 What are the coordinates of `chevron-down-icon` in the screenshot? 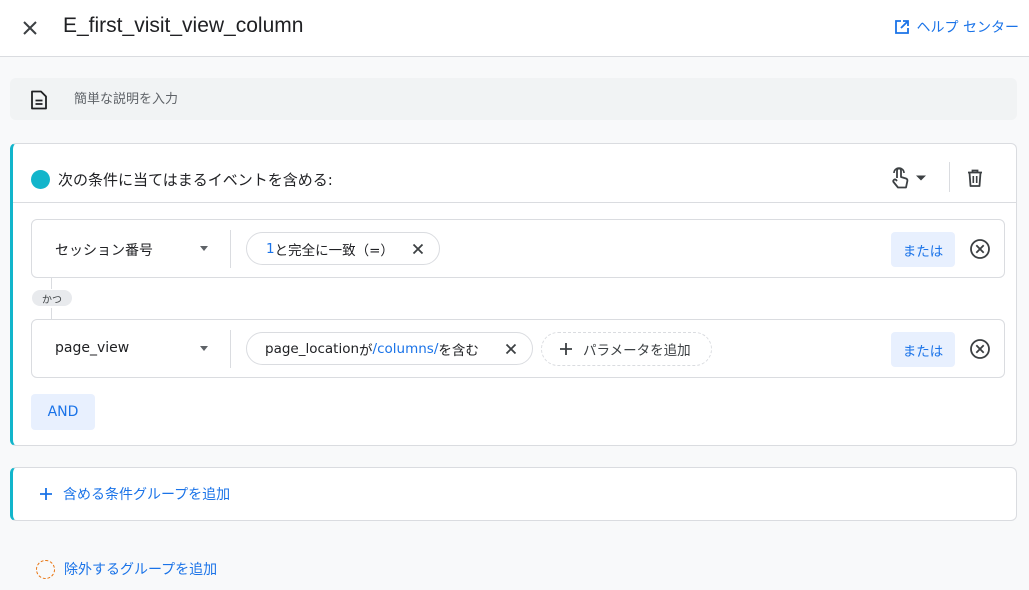 It's located at (921, 178).